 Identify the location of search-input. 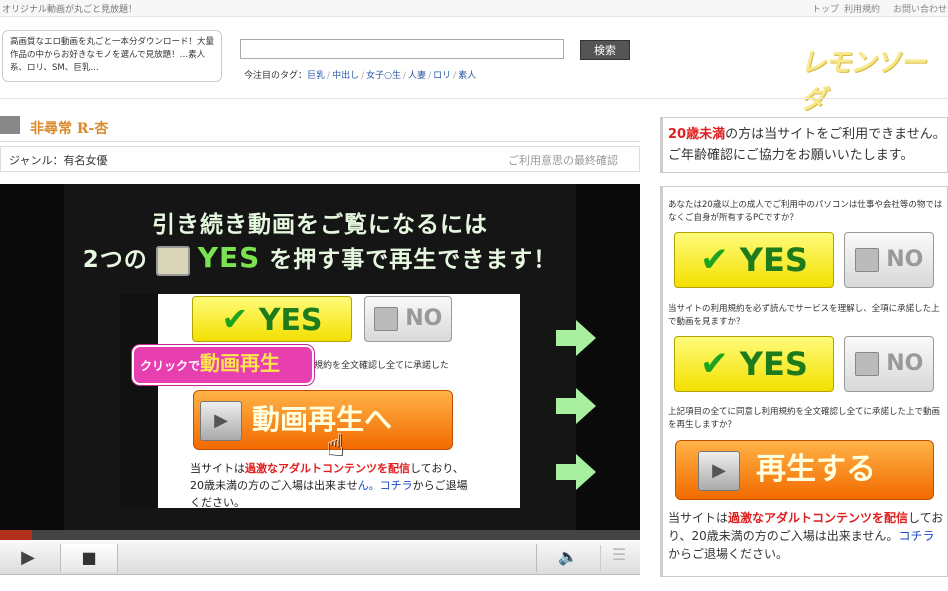
(402, 49).